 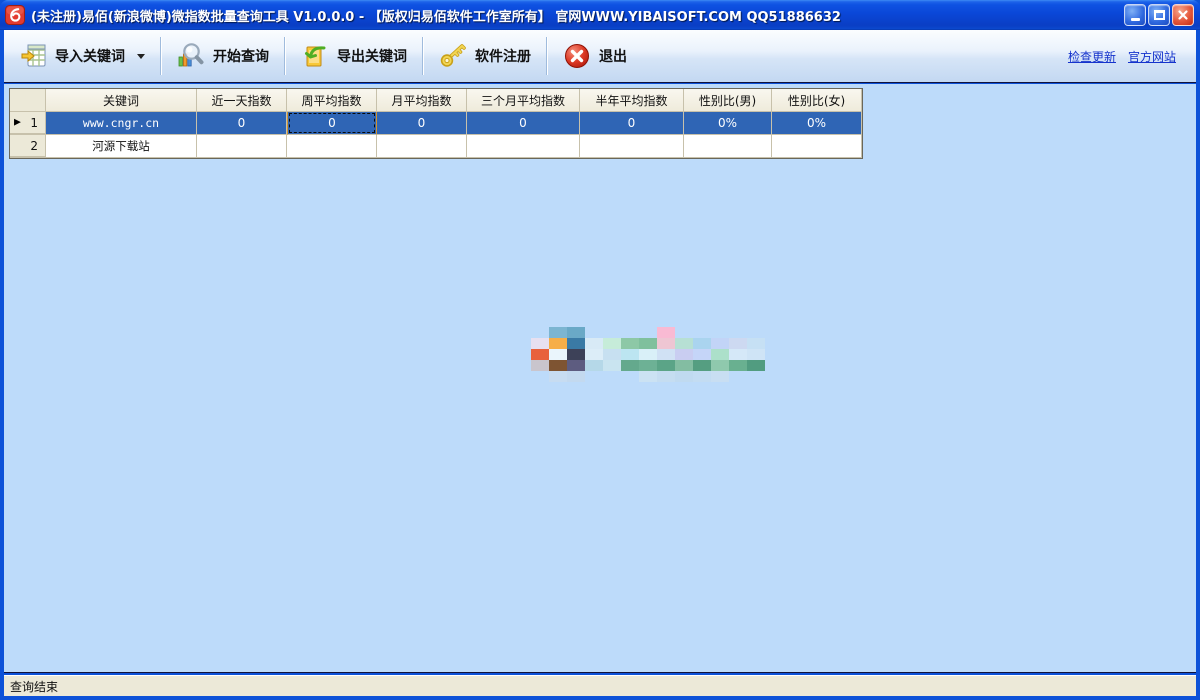 I want to click on close-button, so click(x=1183, y=15).